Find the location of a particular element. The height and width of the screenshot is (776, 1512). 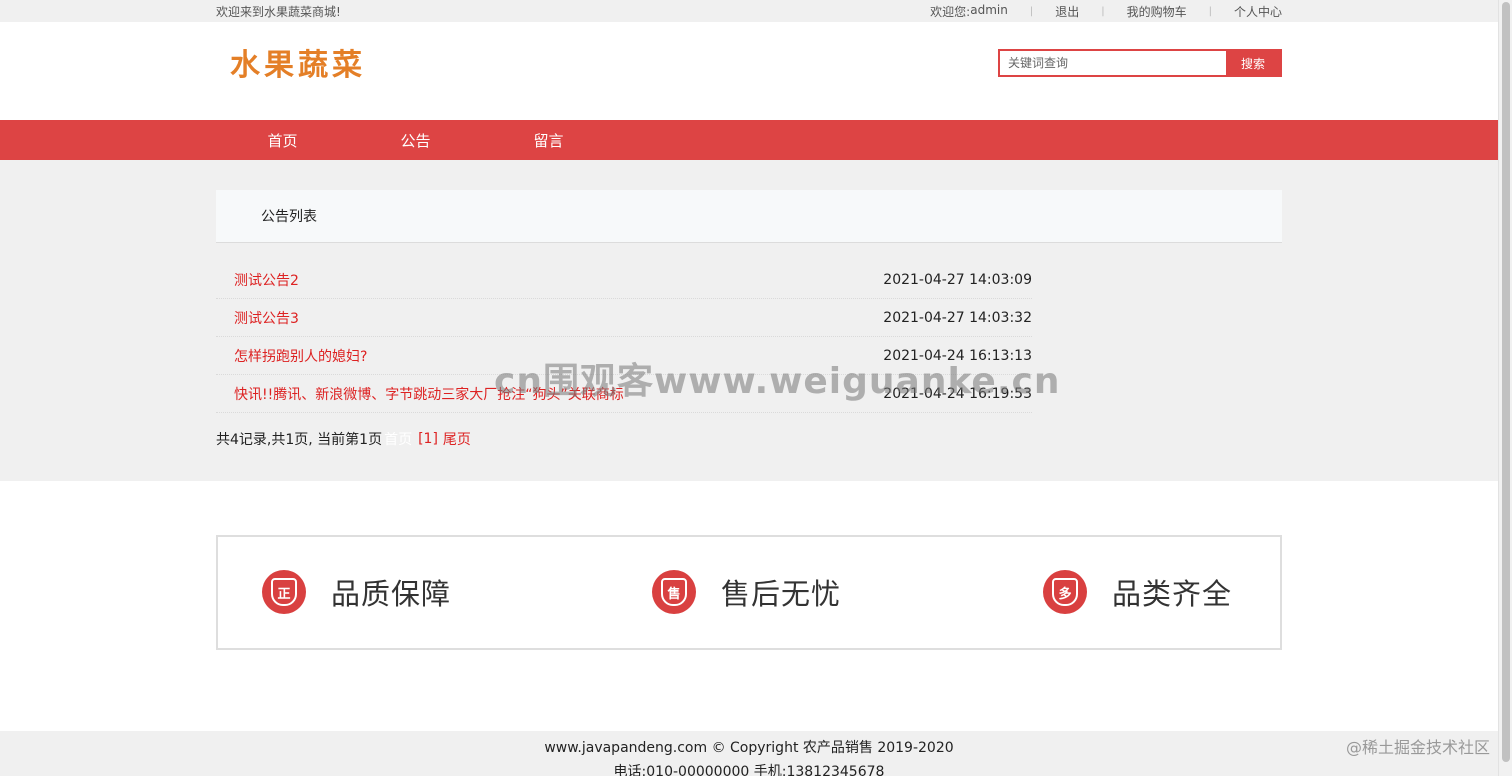

site-logo: 水果蔬菜 is located at coordinates (298, 62).